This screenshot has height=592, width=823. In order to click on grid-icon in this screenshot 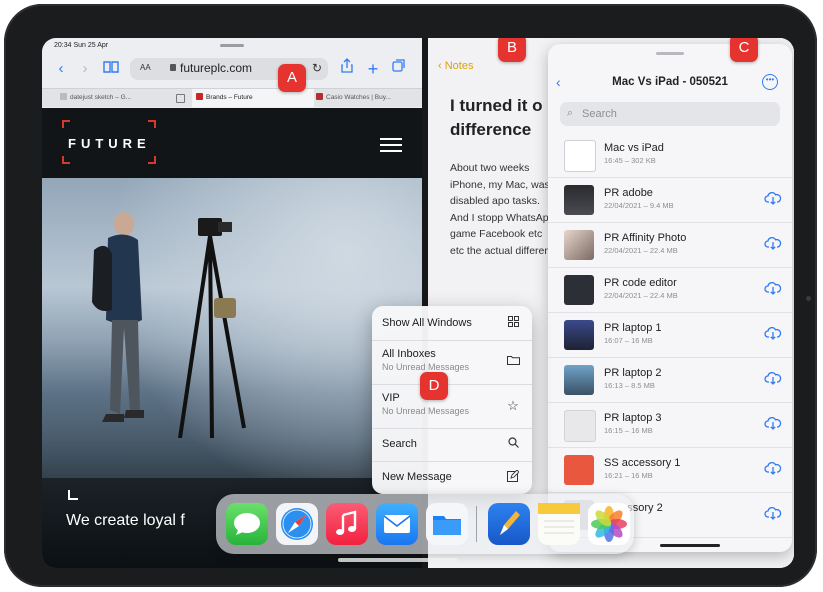, I will do `click(513, 323)`.